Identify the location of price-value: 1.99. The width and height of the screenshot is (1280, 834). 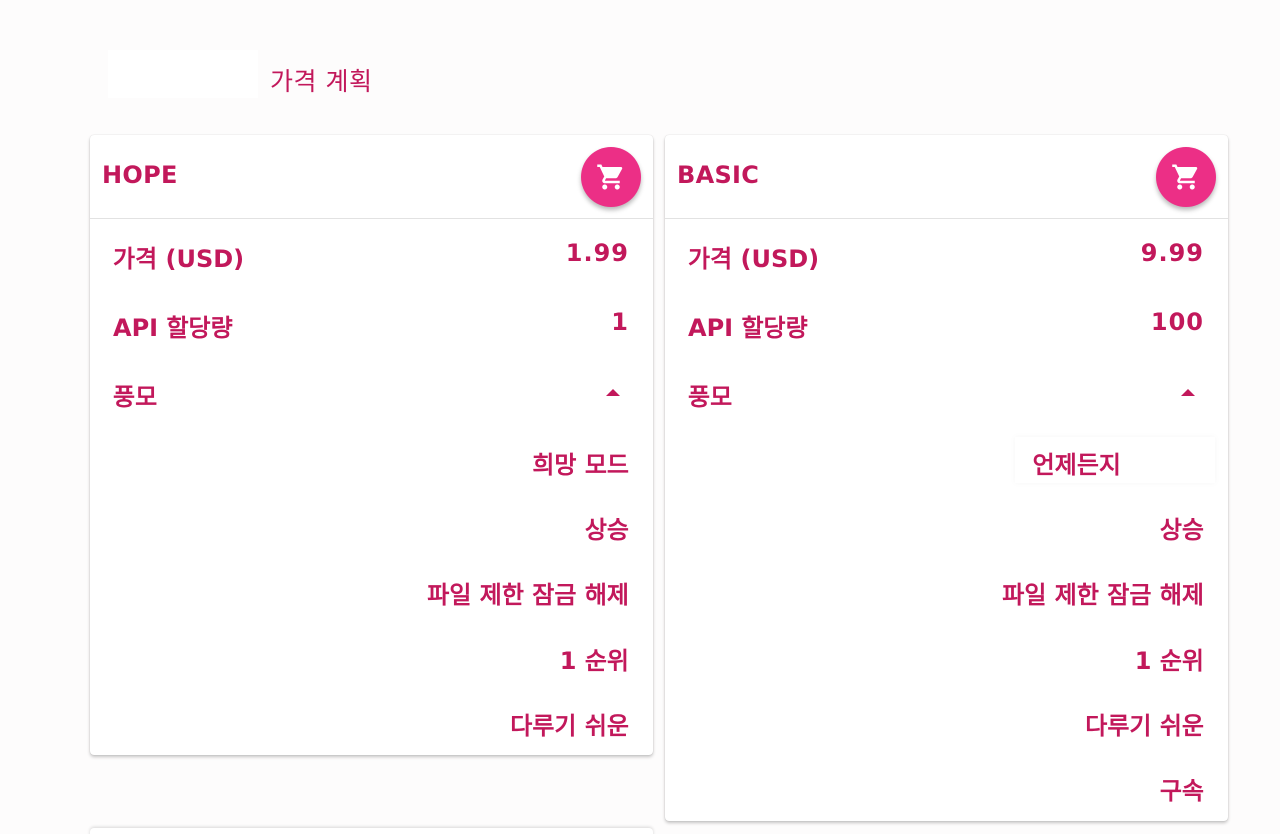
(597, 253).